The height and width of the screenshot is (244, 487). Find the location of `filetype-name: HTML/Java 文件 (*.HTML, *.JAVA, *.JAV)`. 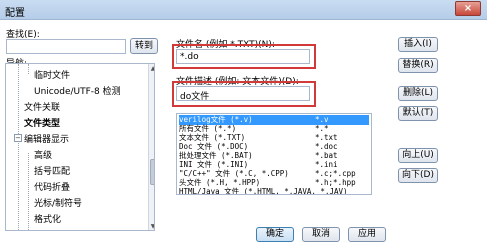

filetype-name: HTML/Java 文件 (*.HTML, *.JAVA, *.JAV) is located at coordinates (263, 191).